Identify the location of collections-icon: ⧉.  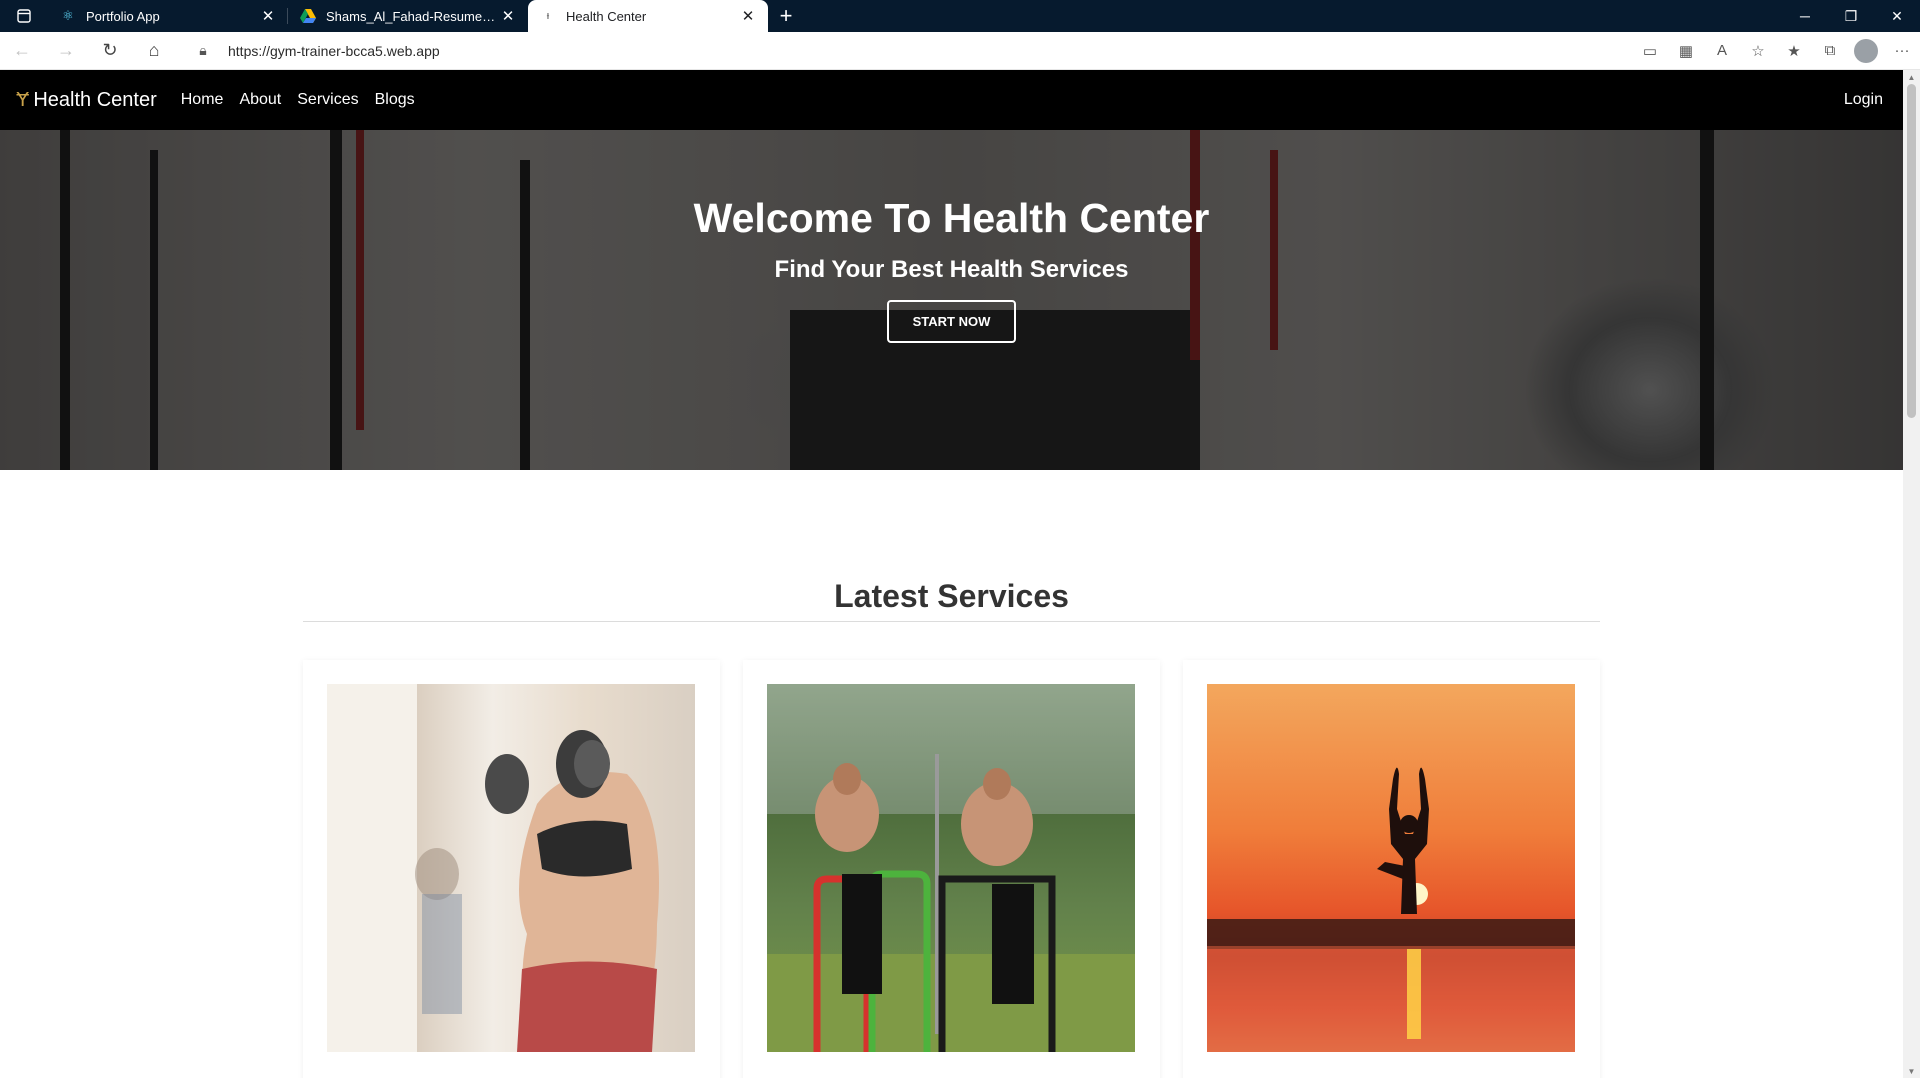
(1830, 51).